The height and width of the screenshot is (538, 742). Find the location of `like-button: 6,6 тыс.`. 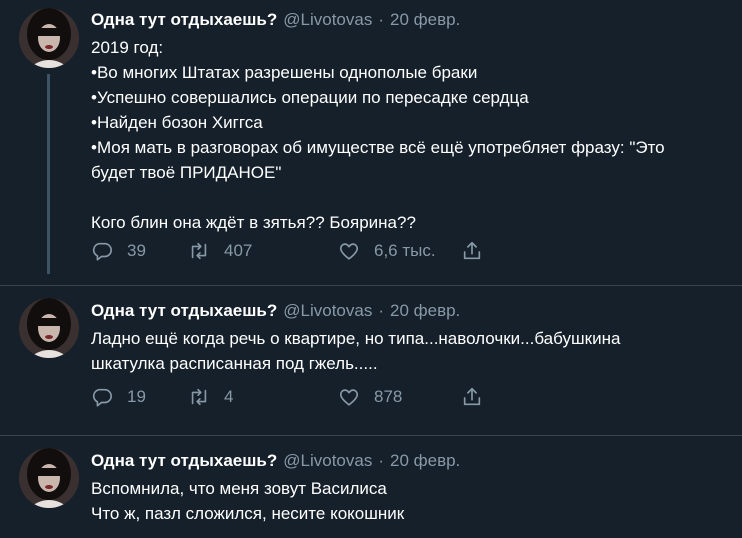

like-button: 6,6 тыс. is located at coordinates (387, 251).